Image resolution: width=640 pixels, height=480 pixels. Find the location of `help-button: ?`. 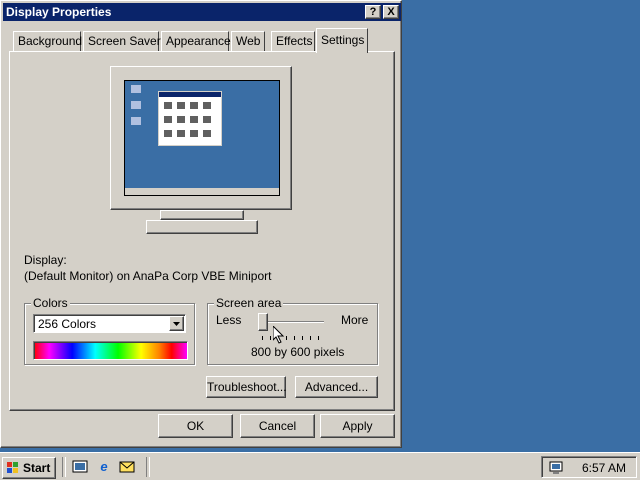

help-button: ? is located at coordinates (373, 12).